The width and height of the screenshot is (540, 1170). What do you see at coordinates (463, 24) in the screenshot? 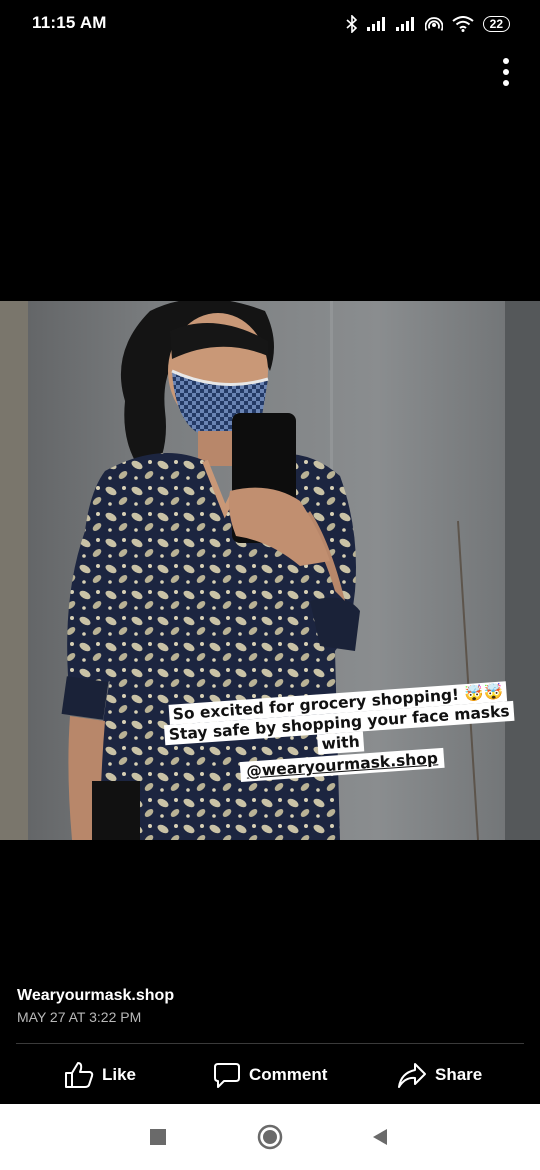
I see `wifi-icon` at bounding box center [463, 24].